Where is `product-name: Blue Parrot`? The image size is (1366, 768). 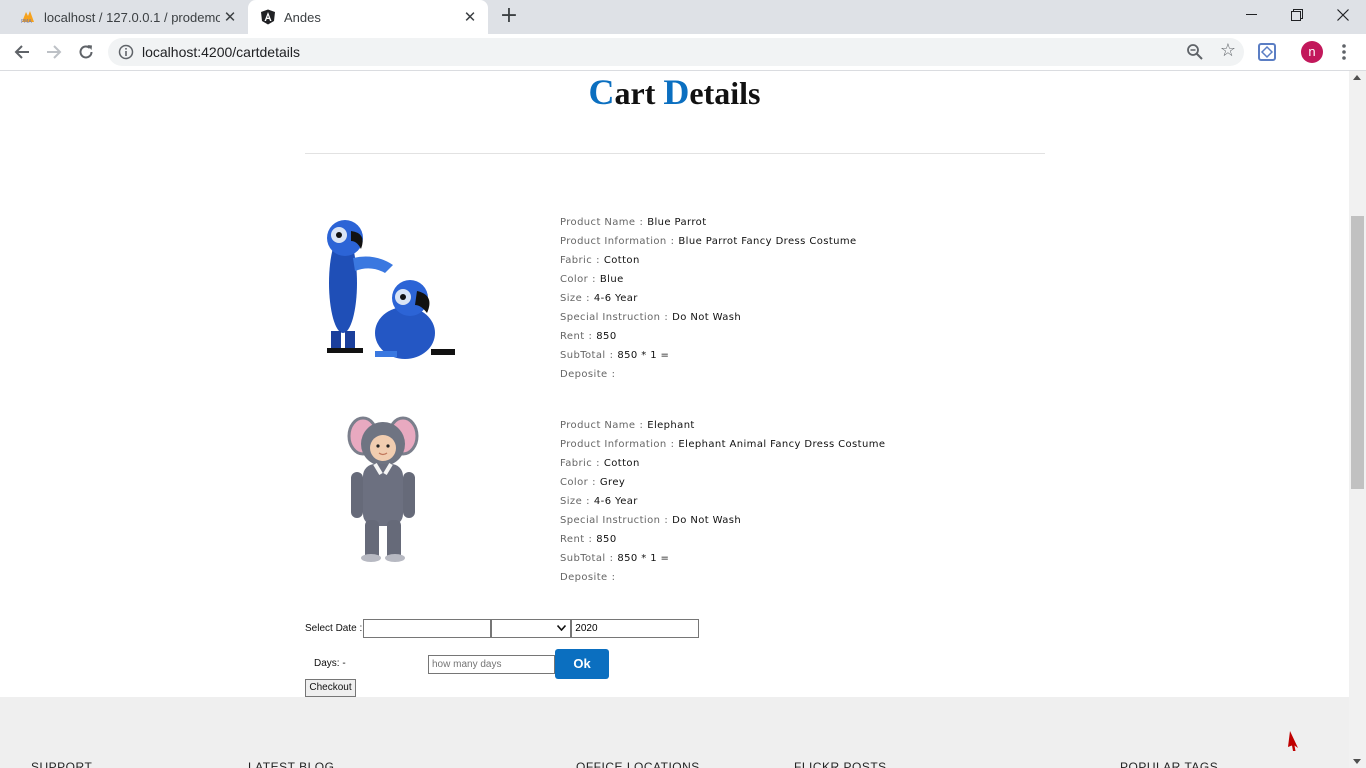
product-name: Blue Parrot is located at coordinates (677, 222).